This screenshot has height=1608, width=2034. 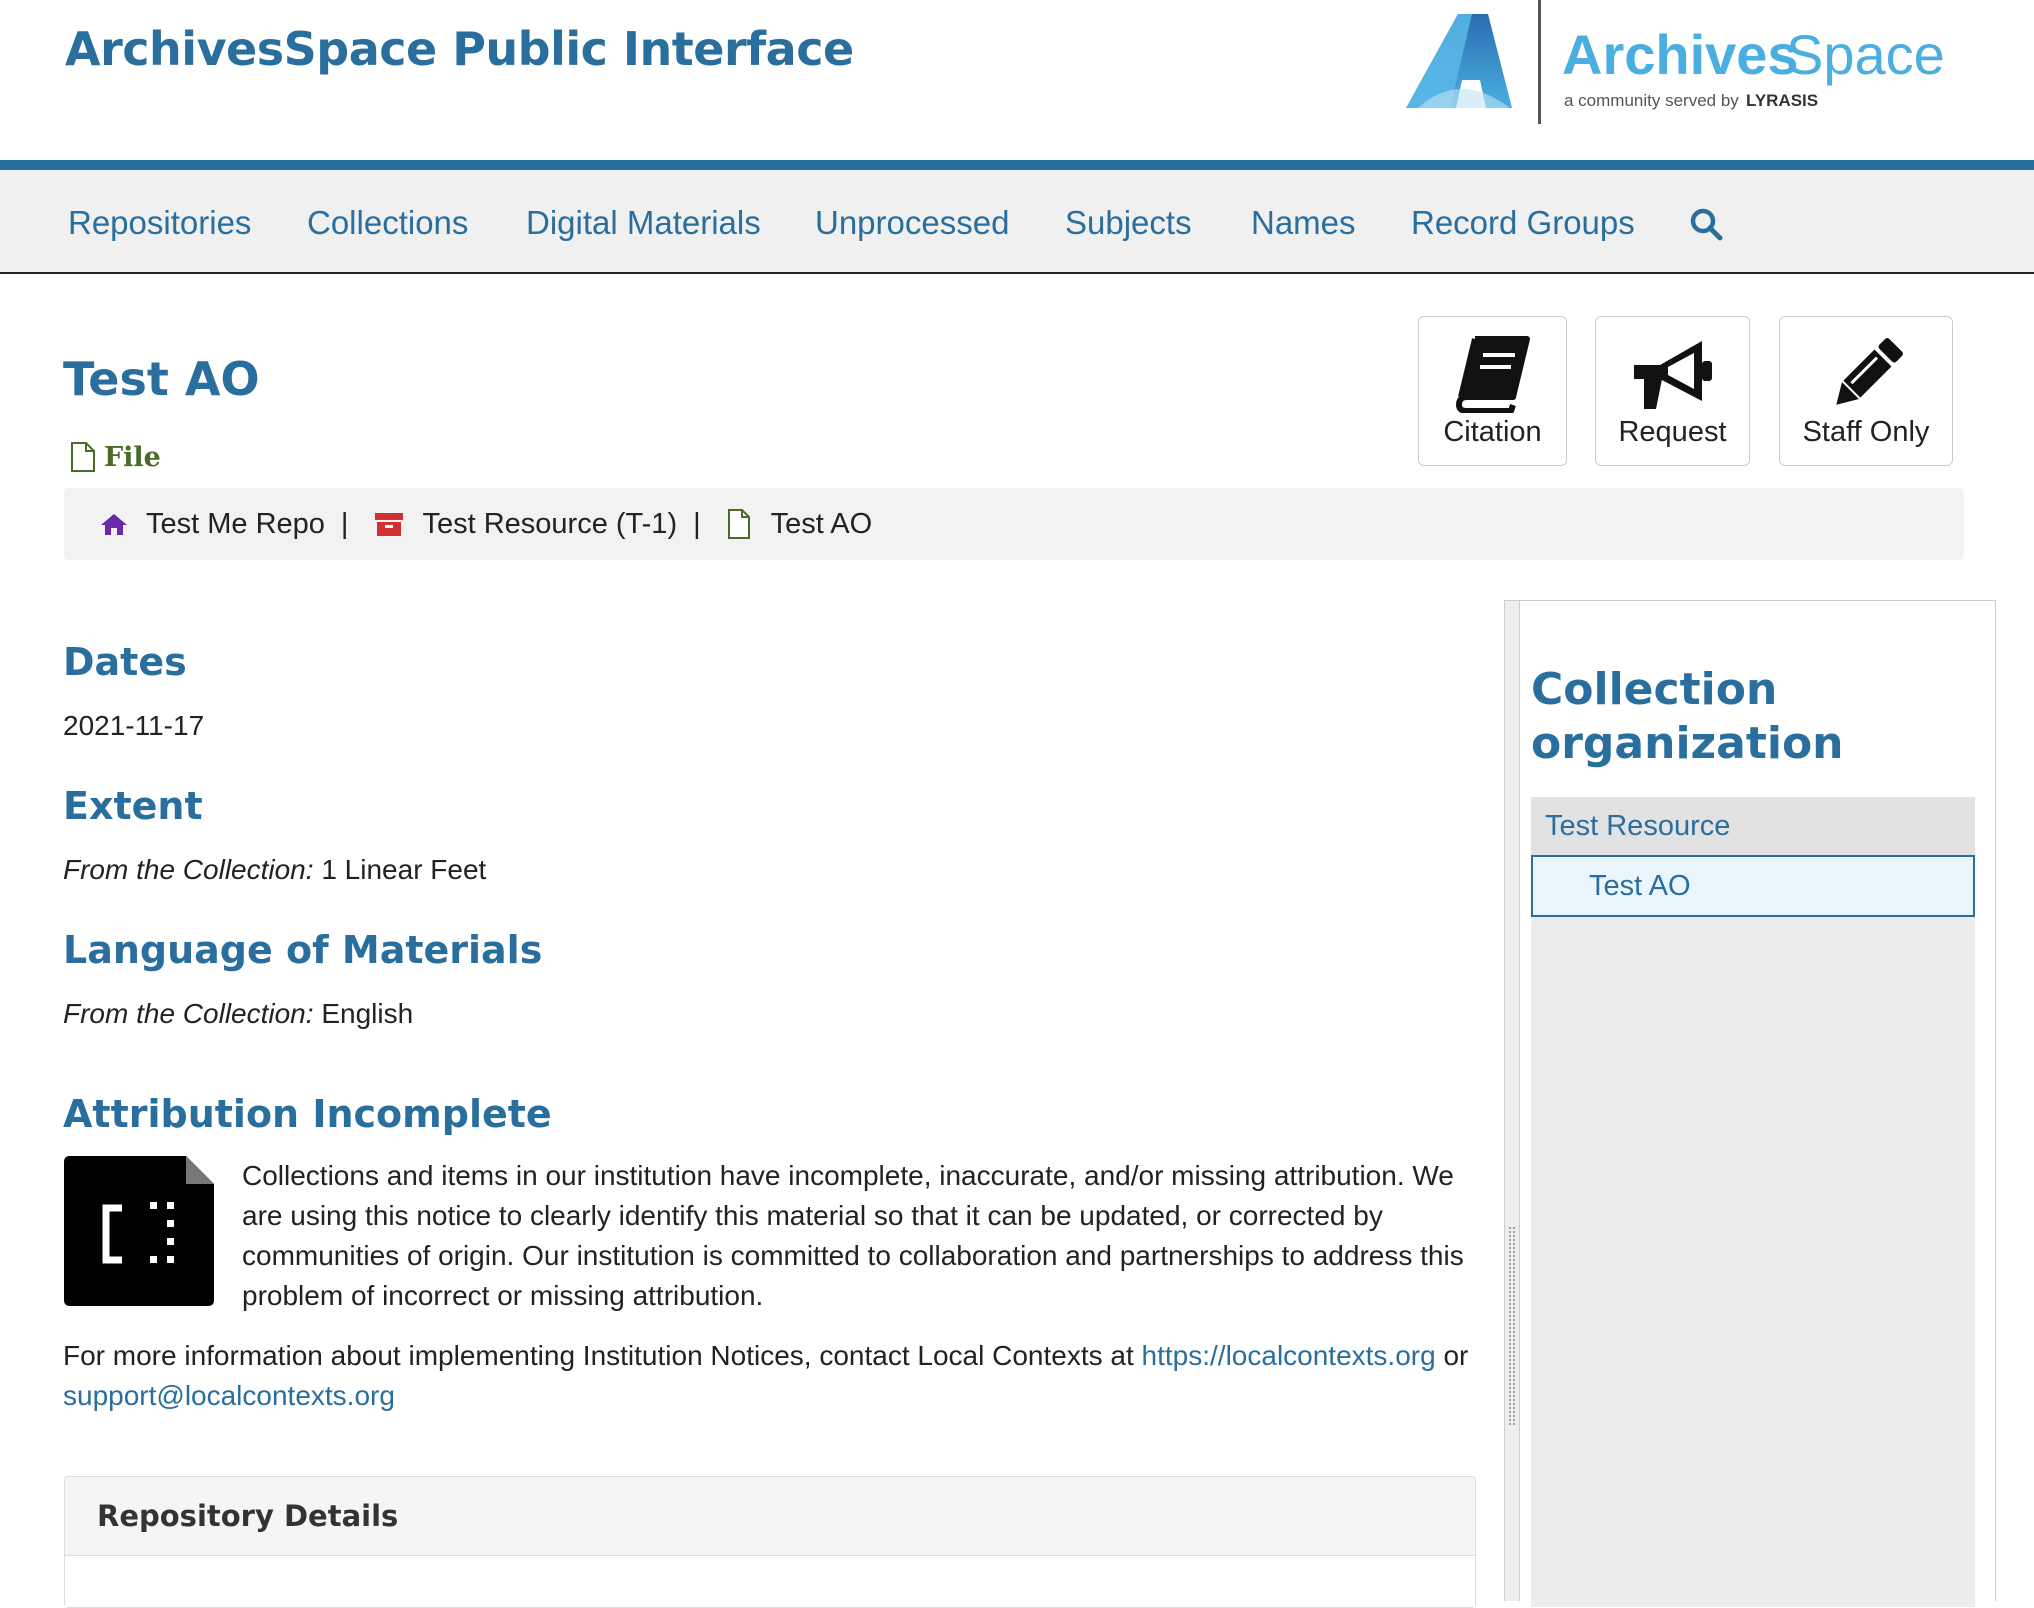 What do you see at coordinates (139, 1231) in the screenshot?
I see `attribution-incomplete-notice-icon` at bounding box center [139, 1231].